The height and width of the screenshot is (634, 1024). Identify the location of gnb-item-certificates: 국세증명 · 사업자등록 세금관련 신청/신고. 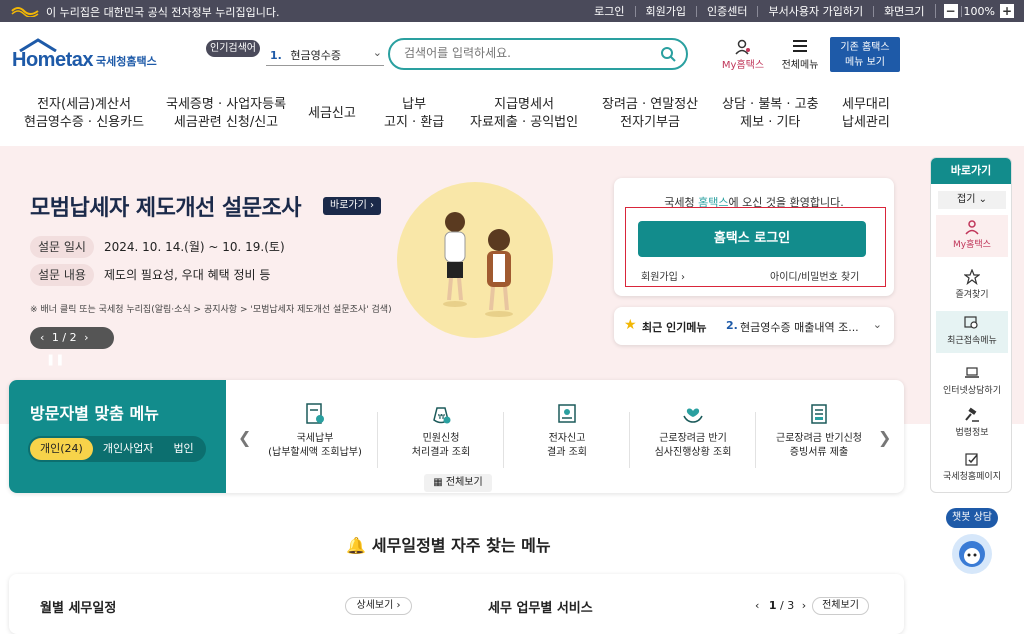
(226, 114).